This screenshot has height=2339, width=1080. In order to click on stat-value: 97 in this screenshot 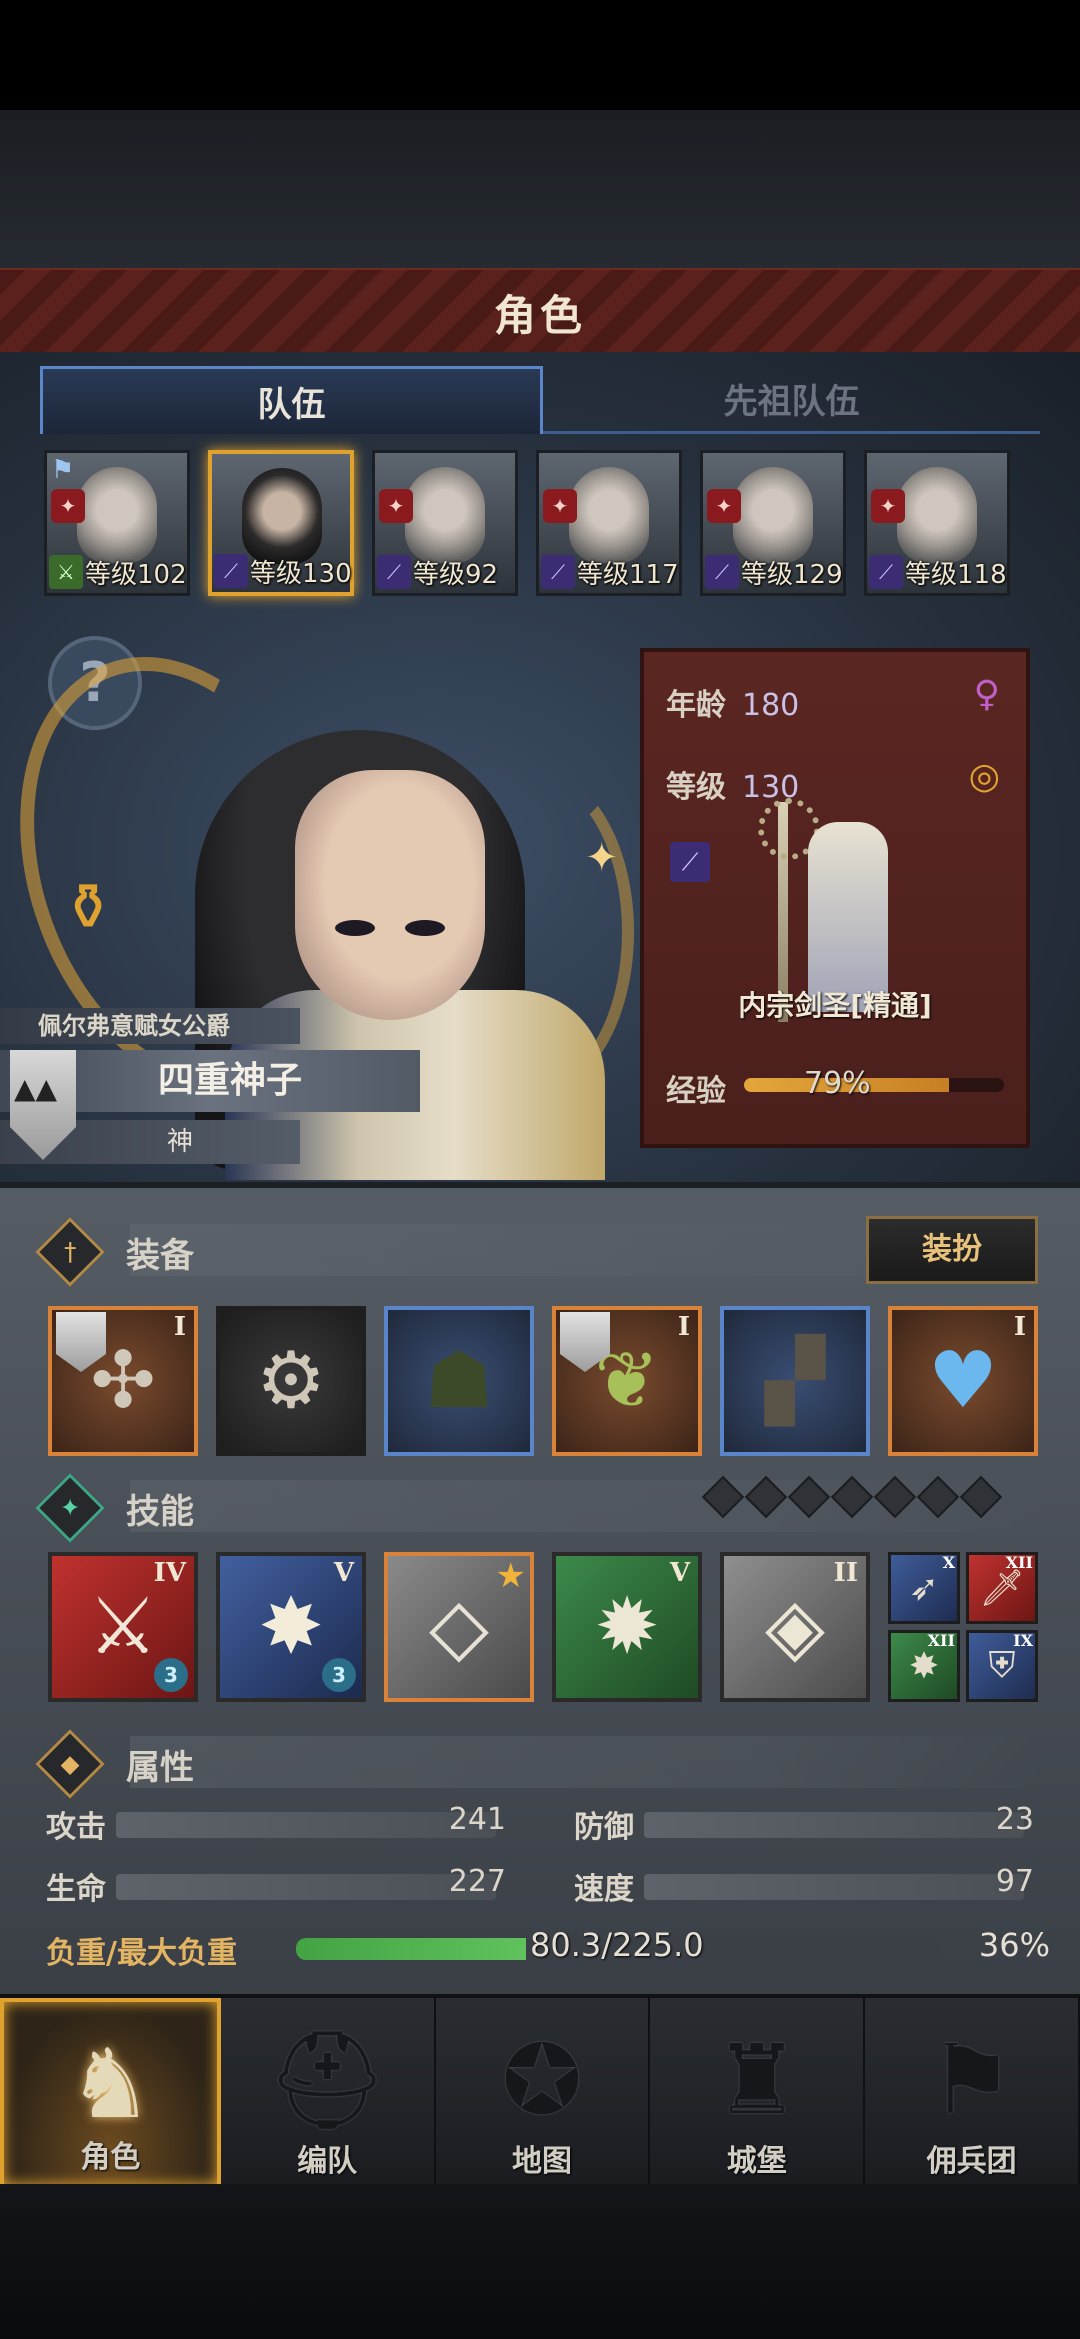, I will do `click(1014, 1881)`.